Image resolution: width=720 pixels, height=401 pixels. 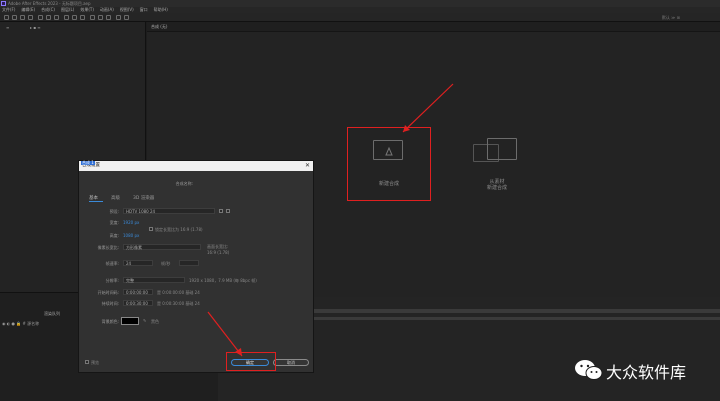 What do you see at coordinates (130, 321) in the screenshot?
I see `background-color-swatch` at bounding box center [130, 321].